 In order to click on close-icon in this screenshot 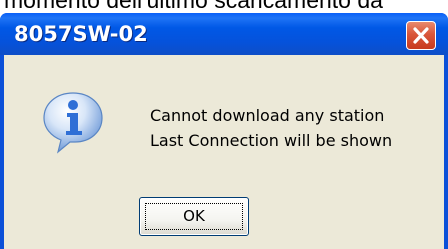, I will do `click(421, 35)`.